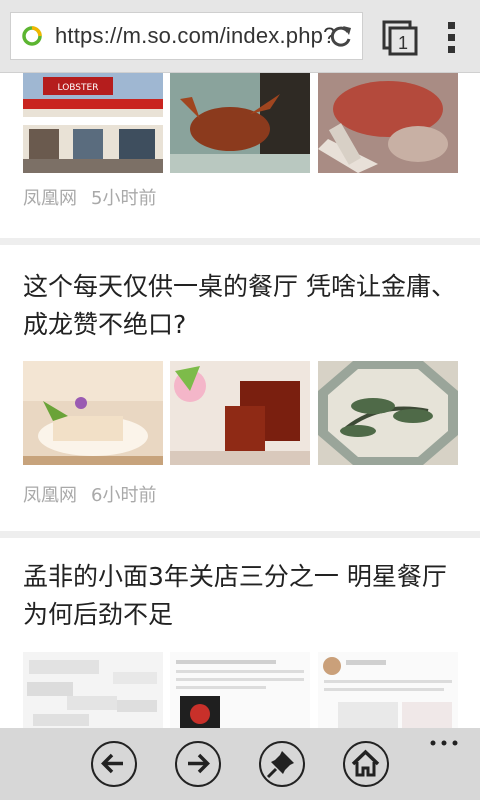 The width and height of the screenshot is (480, 800). Describe the element at coordinates (452, 38) in the screenshot. I see `overflow-menu-icon` at that location.